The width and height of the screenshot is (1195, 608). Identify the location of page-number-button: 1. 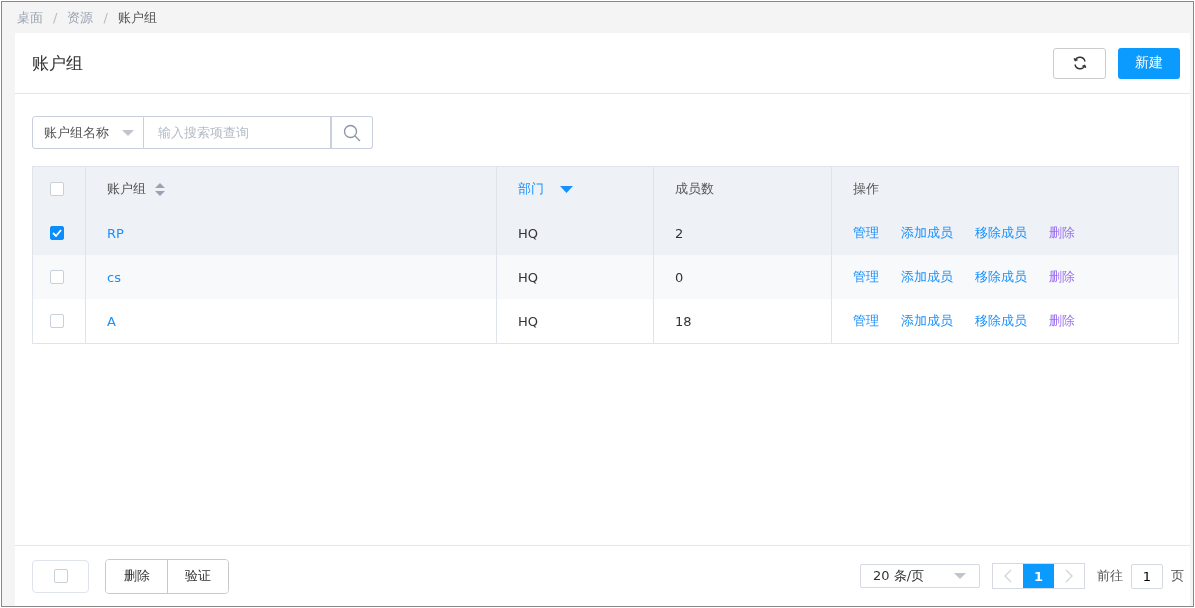
(1038, 576).